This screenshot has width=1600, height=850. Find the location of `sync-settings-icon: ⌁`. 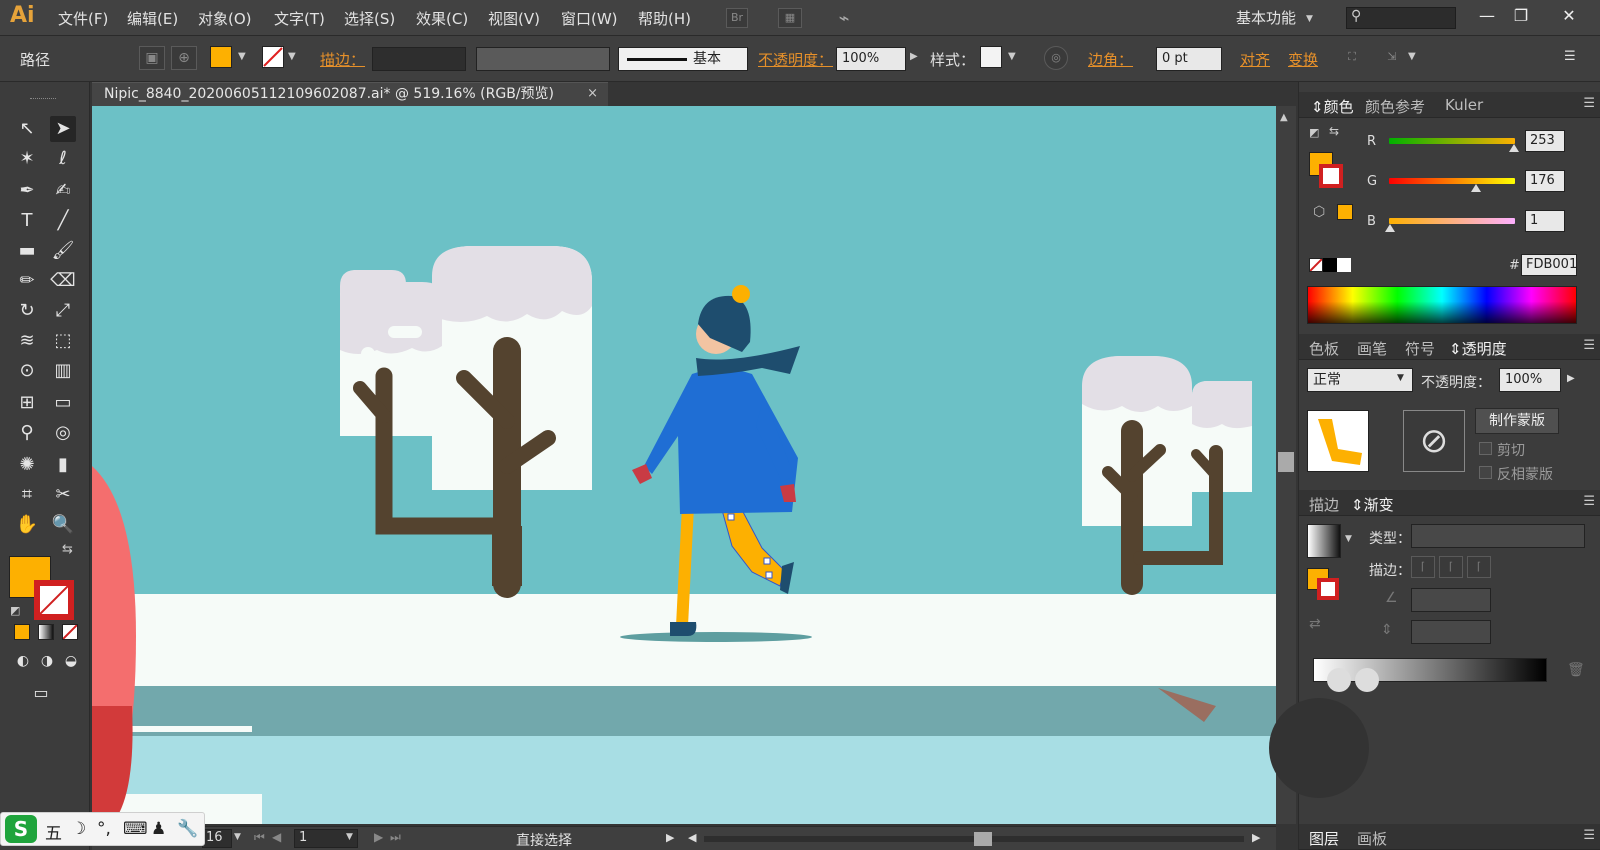

sync-settings-icon: ⌁ is located at coordinates (844, 18).